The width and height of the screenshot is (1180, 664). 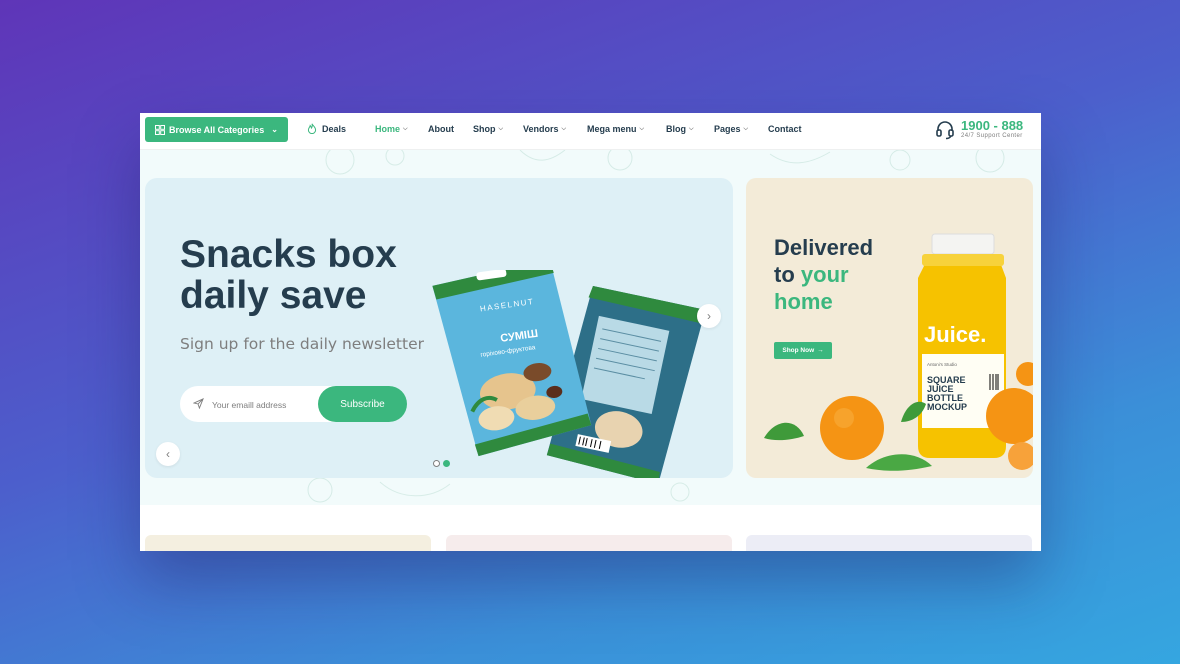 I want to click on nav-vendors: Vendors ⌵, so click(x=544, y=129).